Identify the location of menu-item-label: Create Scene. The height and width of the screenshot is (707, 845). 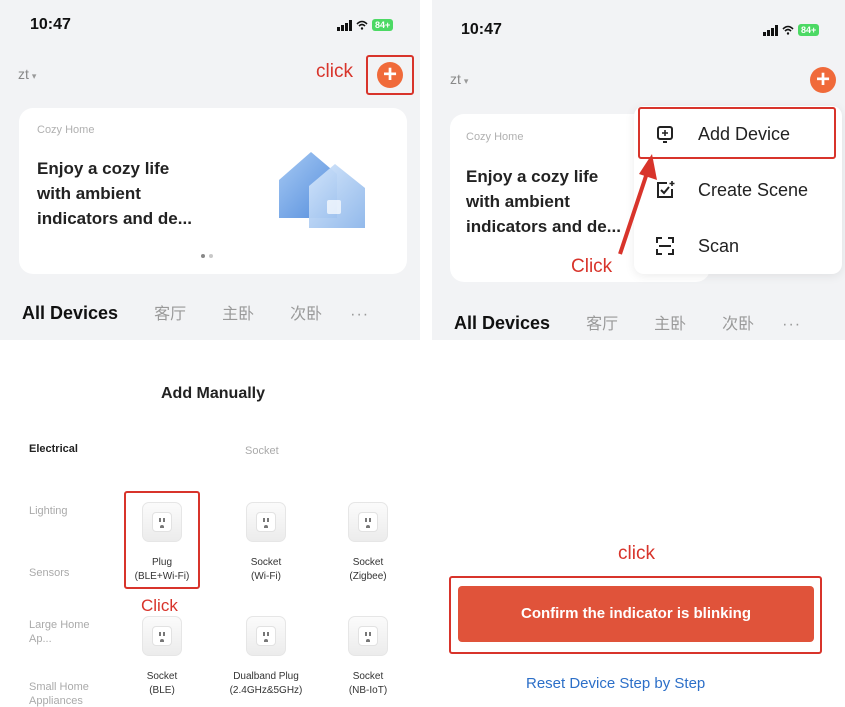
(753, 189).